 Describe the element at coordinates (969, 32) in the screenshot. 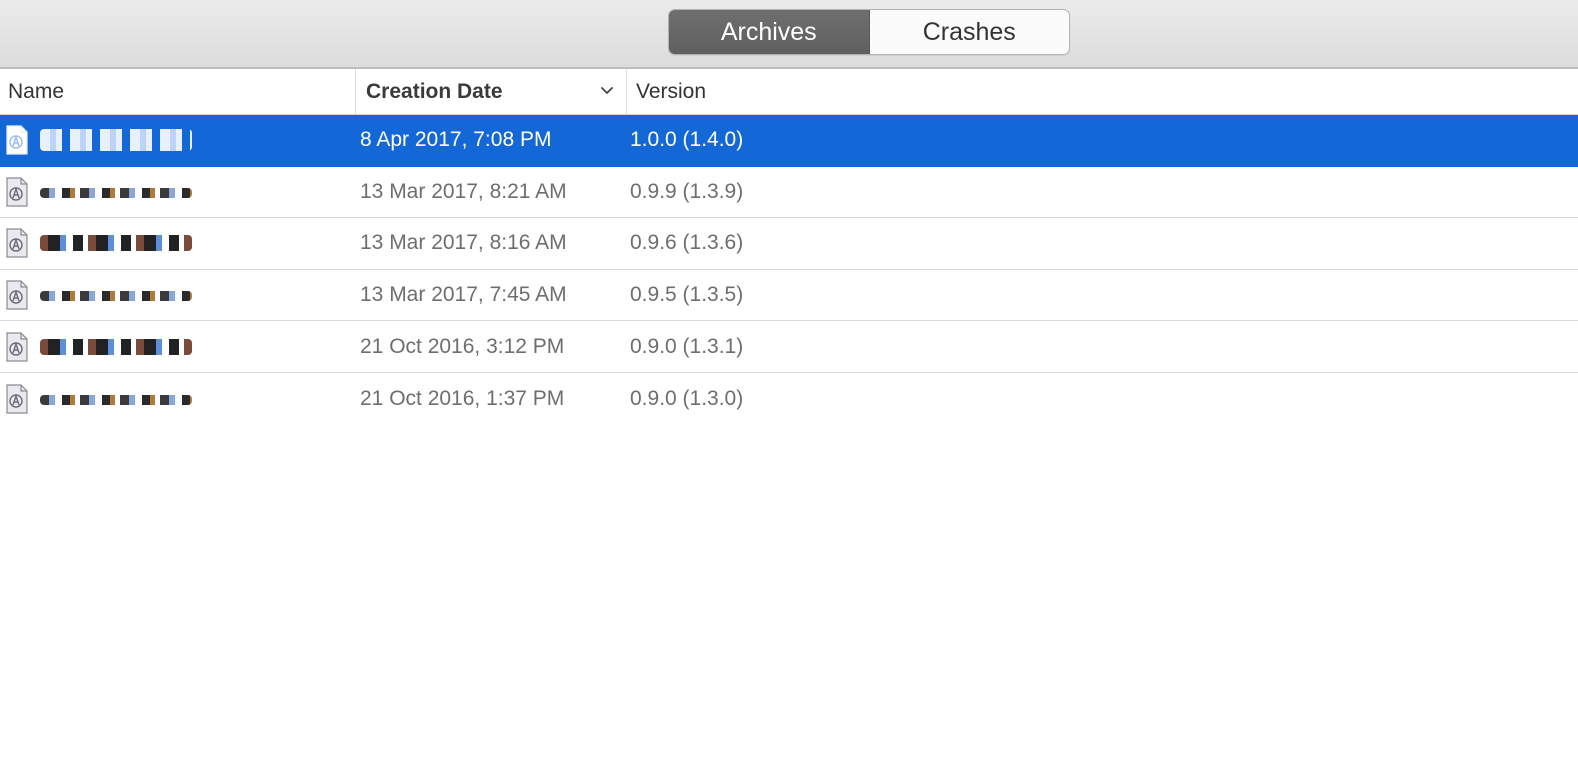

I see `tab-crashes: Crashes` at that location.